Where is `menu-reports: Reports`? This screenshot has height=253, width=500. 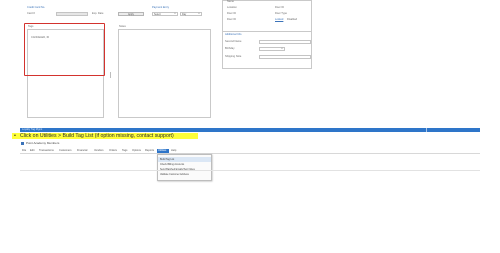 menu-reports: Reports is located at coordinates (149, 151).